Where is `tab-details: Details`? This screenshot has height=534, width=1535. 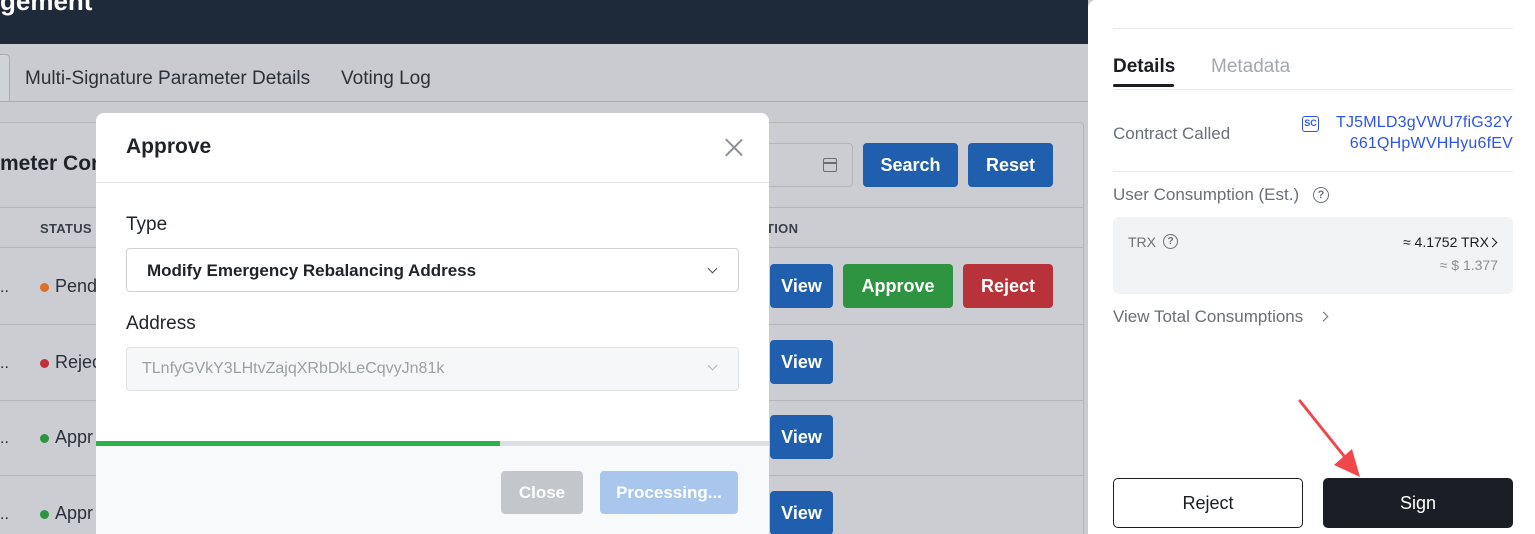 tab-details: Details is located at coordinates (1144, 67).